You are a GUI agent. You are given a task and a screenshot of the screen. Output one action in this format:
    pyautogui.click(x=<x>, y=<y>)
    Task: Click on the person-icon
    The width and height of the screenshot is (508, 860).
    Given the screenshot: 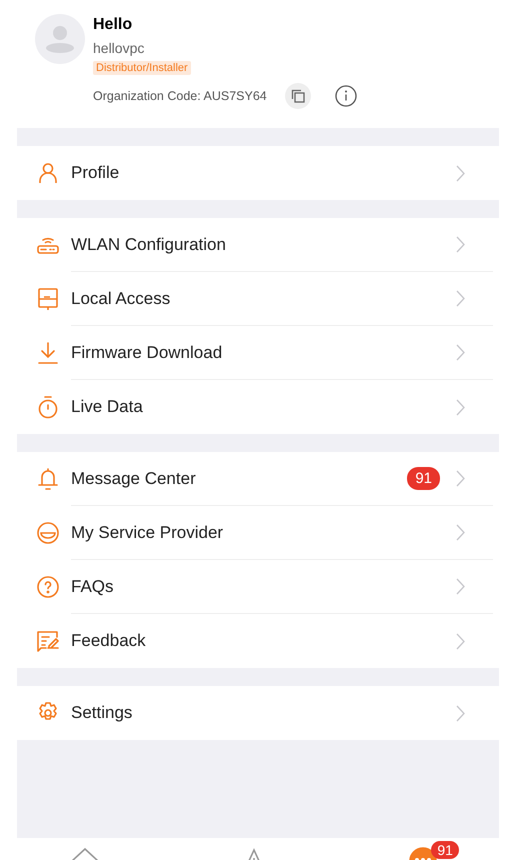 What is the action you would take?
    pyautogui.click(x=48, y=173)
    